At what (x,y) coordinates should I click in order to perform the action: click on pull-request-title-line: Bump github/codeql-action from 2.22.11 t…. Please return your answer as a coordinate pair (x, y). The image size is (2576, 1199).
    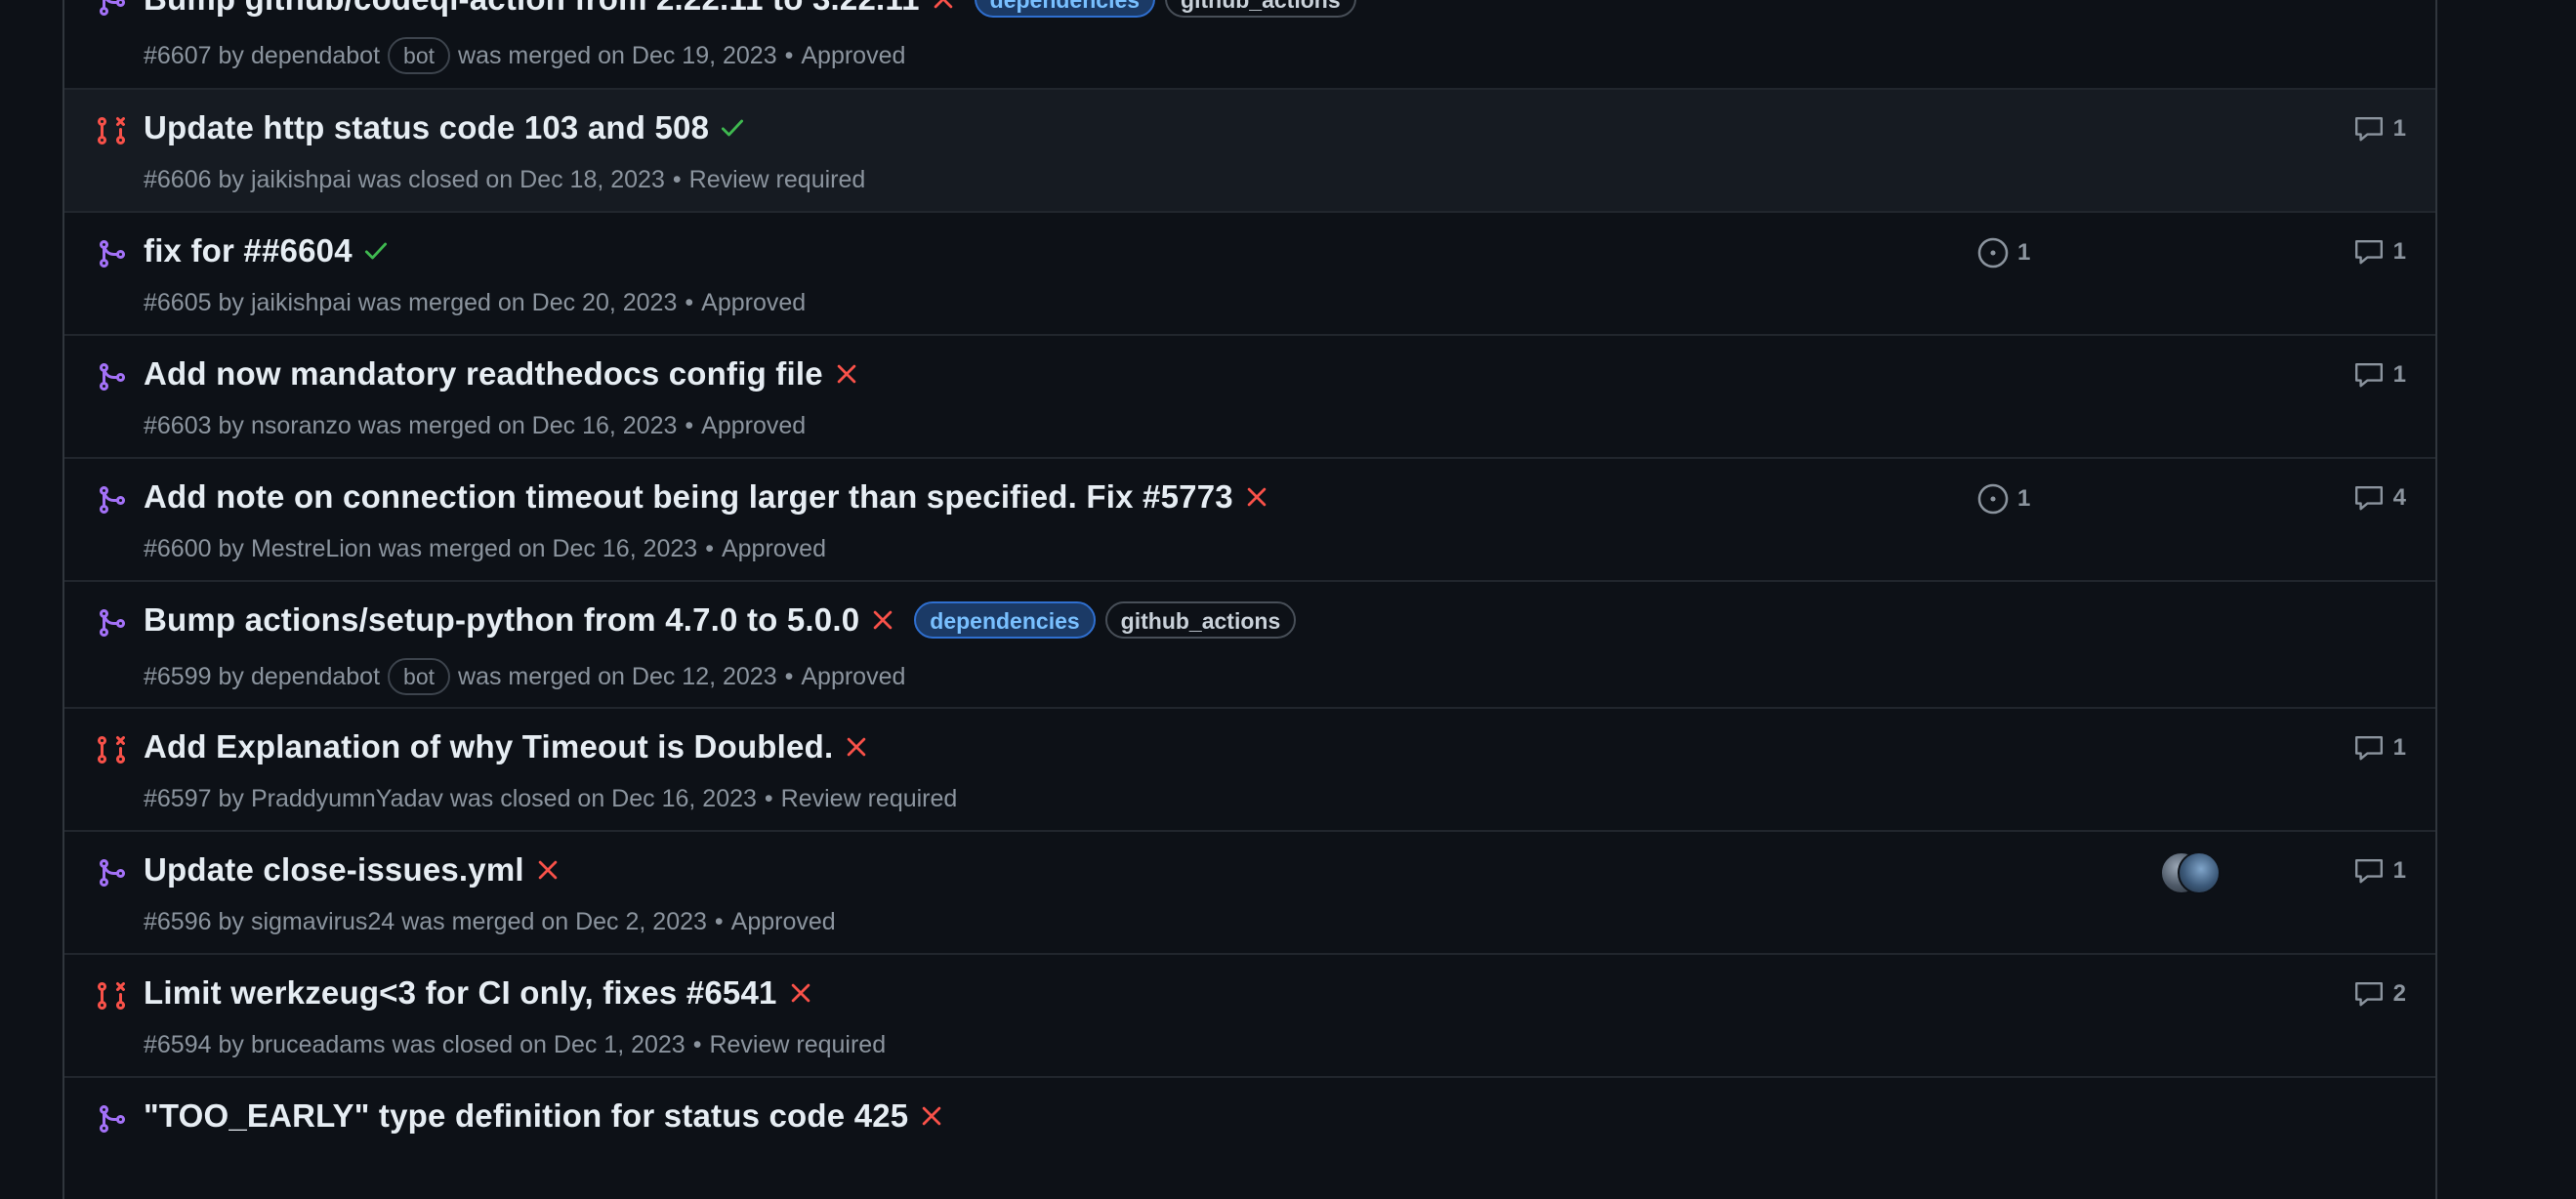
    Looking at the image, I should click on (750, 9).